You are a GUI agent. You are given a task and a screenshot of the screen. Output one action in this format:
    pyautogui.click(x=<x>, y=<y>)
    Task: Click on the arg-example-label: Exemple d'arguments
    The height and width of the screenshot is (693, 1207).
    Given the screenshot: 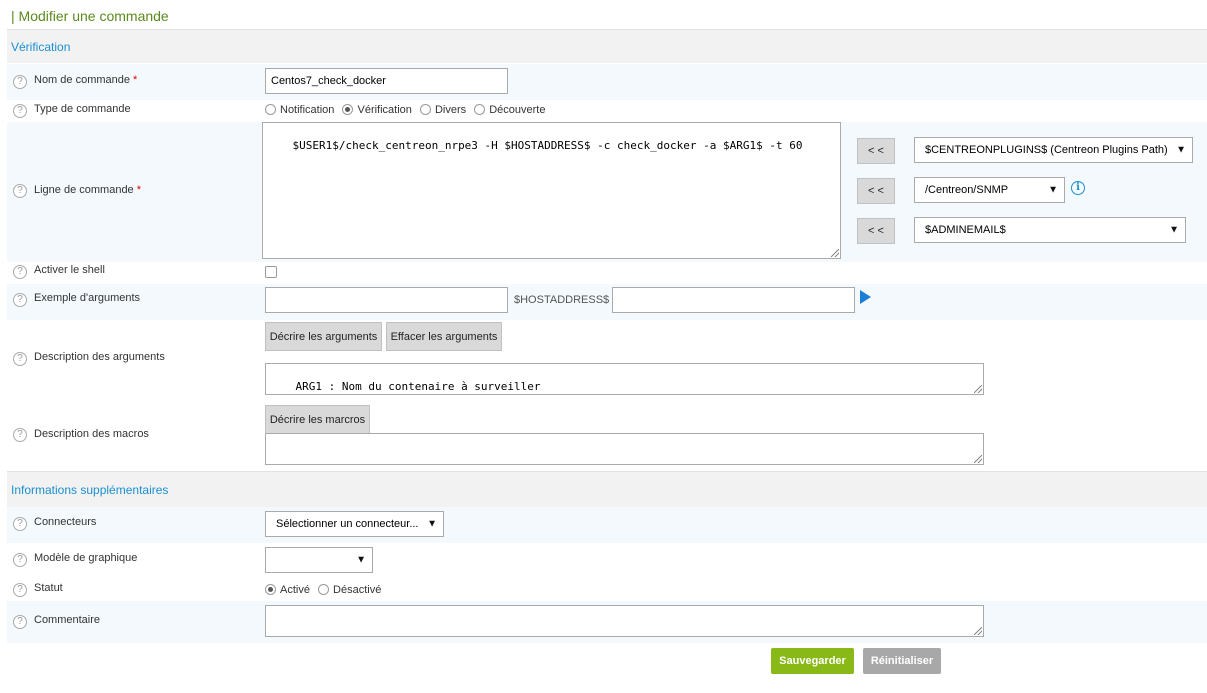 What is the action you would take?
    pyautogui.click(x=87, y=298)
    